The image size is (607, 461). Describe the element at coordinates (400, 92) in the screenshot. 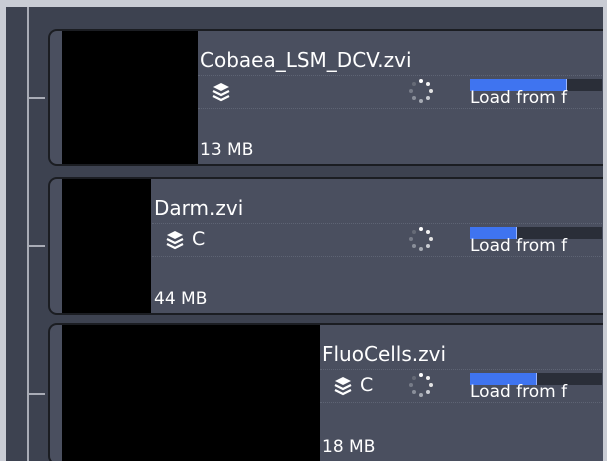

I see `file-meta-row: Load from f` at that location.